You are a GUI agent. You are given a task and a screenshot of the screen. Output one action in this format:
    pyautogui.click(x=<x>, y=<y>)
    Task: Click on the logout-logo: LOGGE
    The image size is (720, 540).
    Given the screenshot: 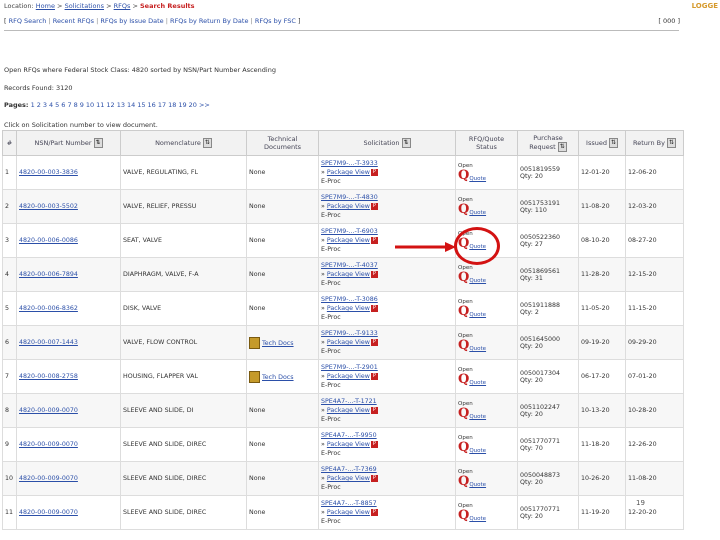 What is the action you would take?
    pyautogui.click(x=705, y=6)
    